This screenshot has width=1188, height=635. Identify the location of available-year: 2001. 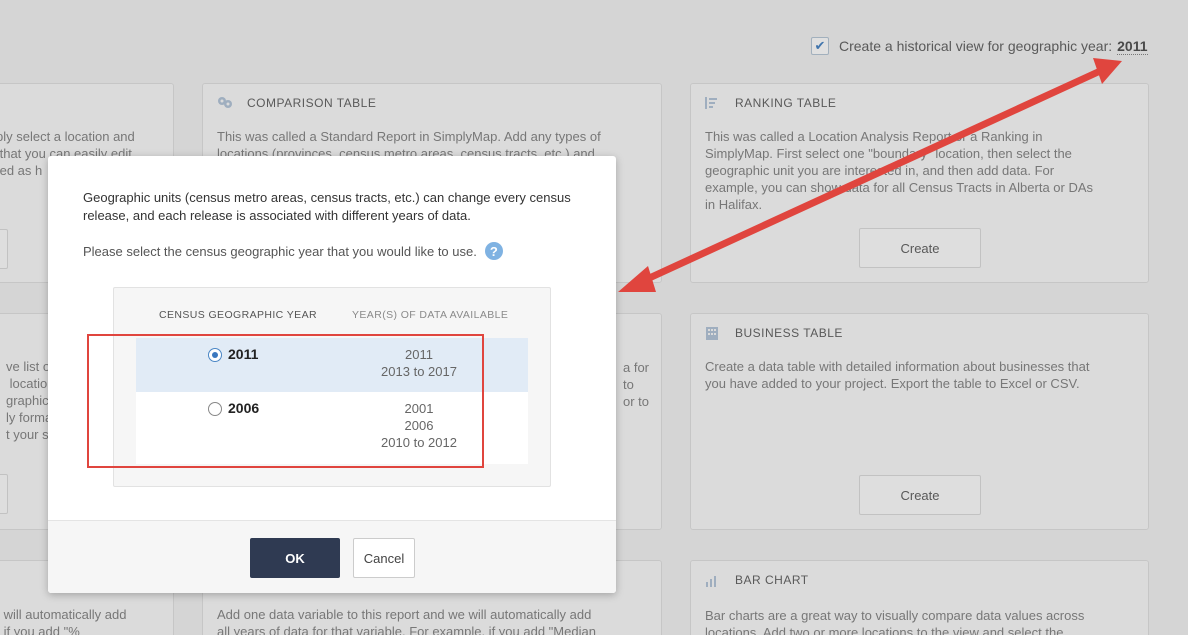
(419, 408).